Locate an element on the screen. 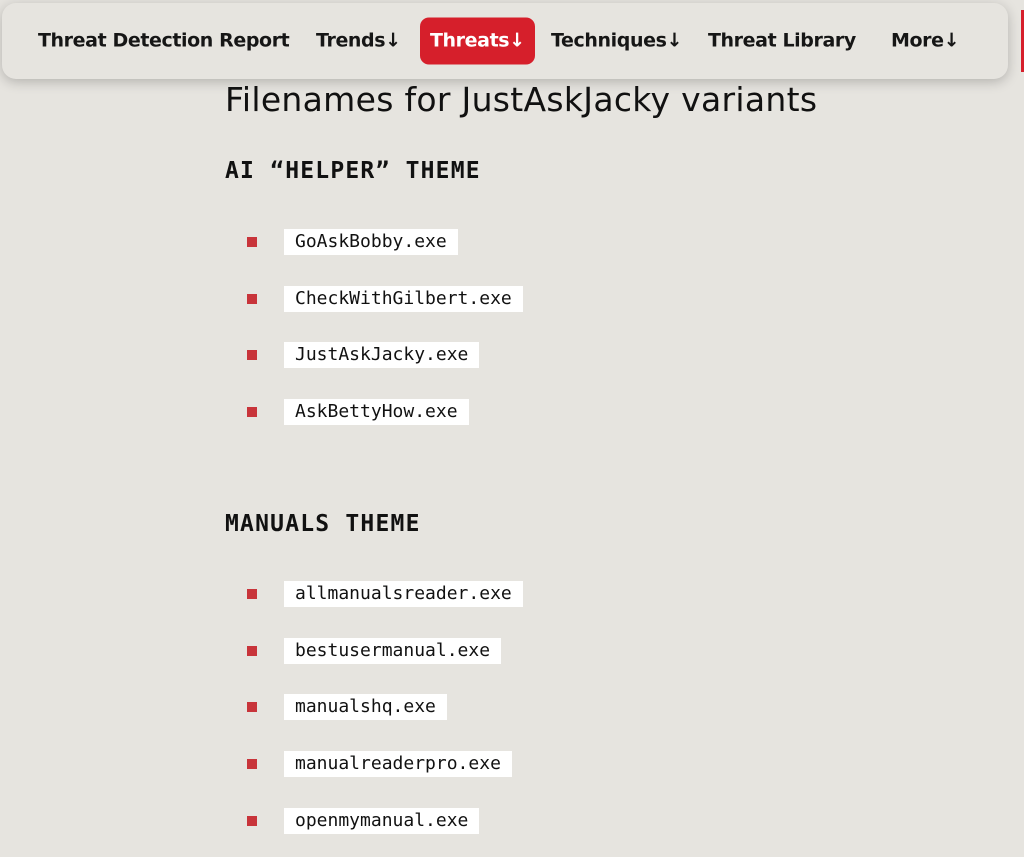 The image size is (1024, 857). nav-label: Threat Library is located at coordinates (782, 40).